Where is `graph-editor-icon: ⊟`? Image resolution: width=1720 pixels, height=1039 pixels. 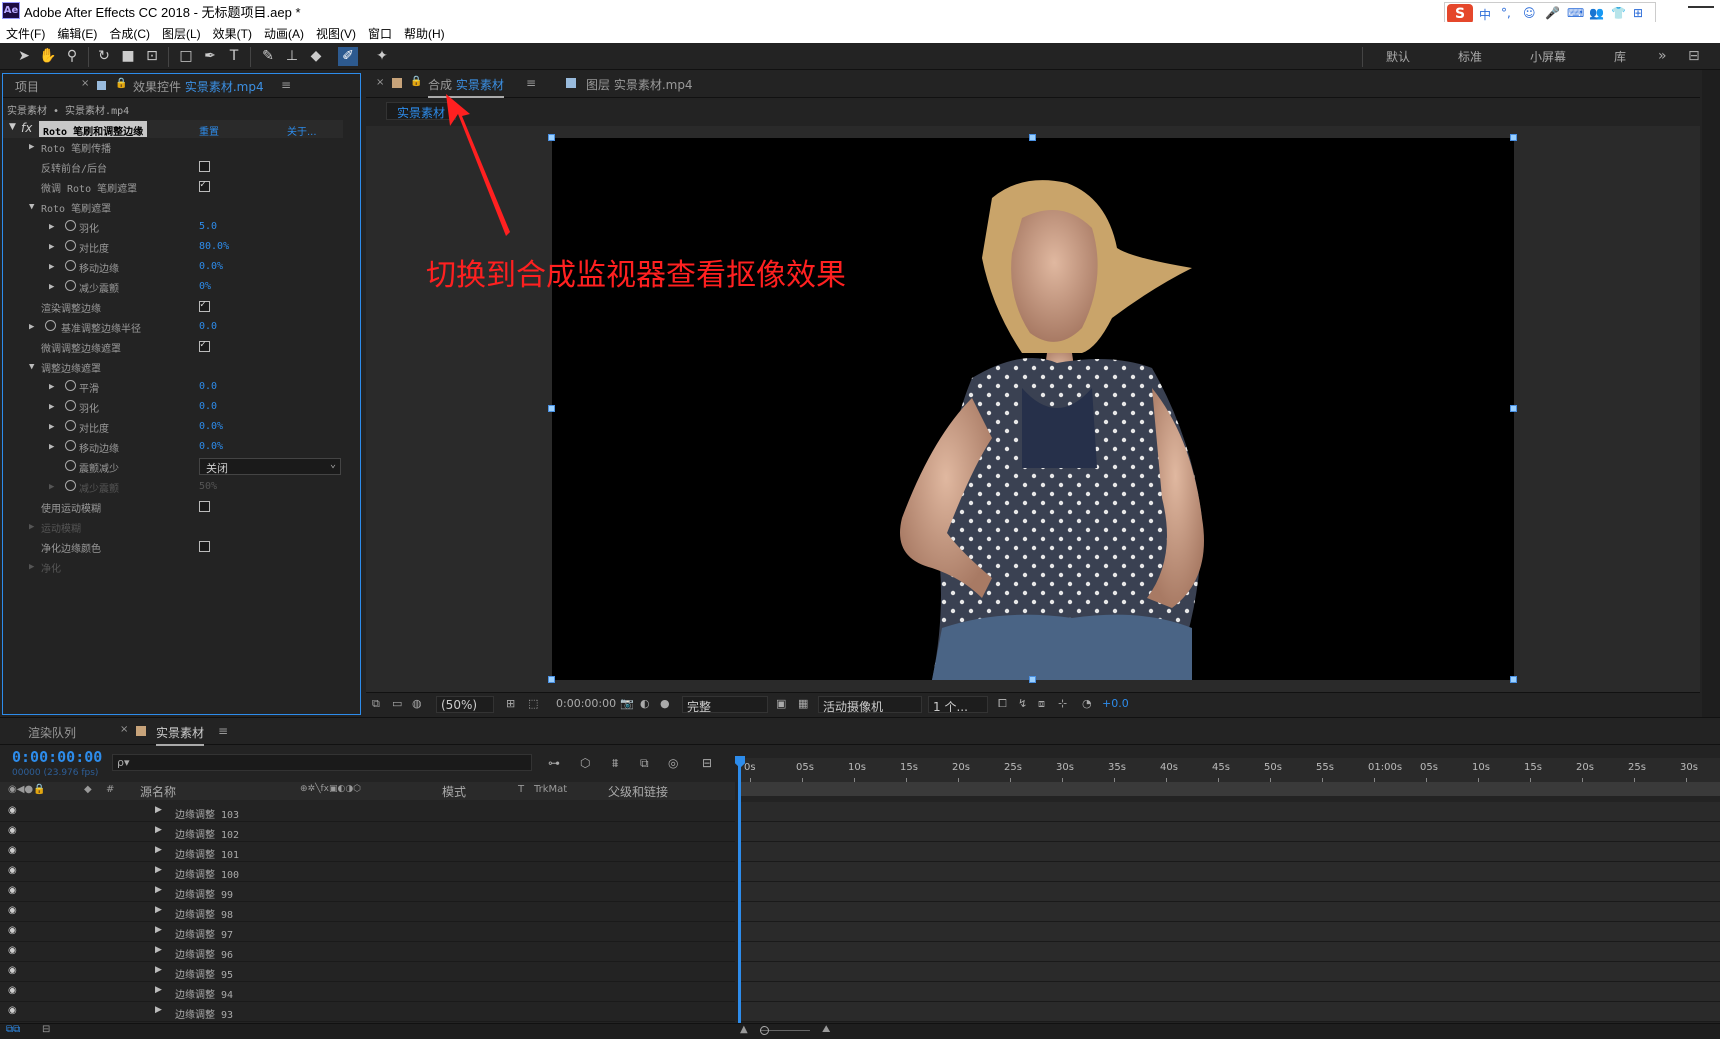 graph-editor-icon: ⊟ is located at coordinates (707, 763).